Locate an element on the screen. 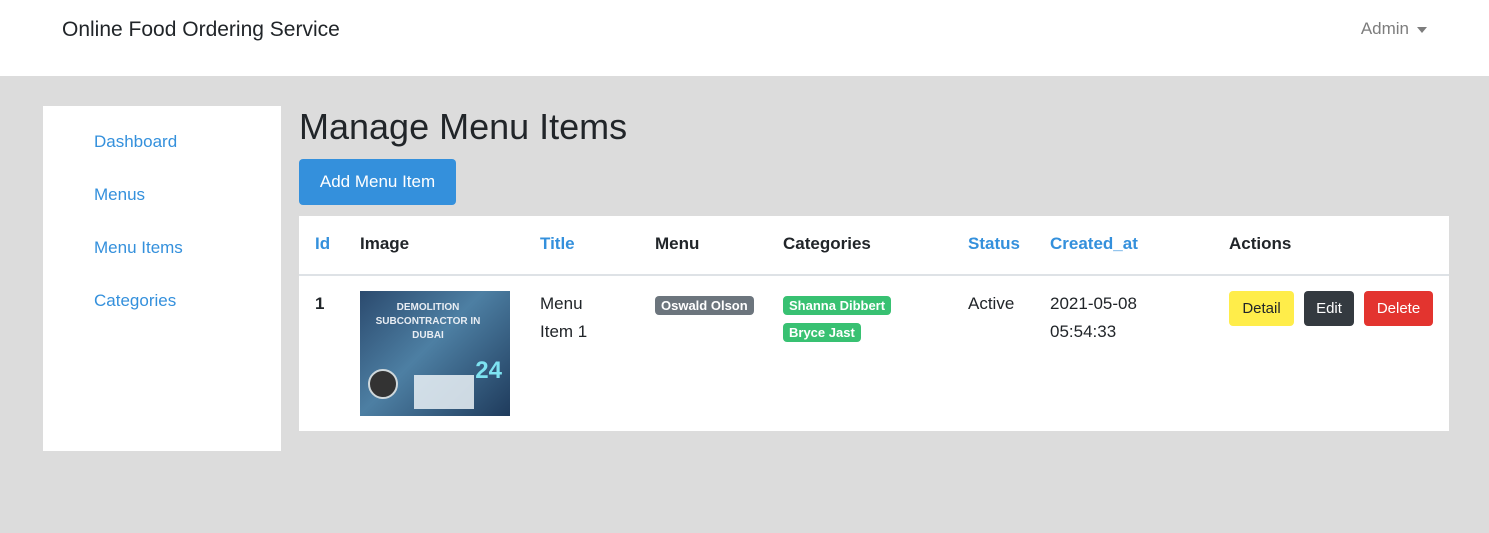  delete-button: Delete is located at coordinates (1398, 308).